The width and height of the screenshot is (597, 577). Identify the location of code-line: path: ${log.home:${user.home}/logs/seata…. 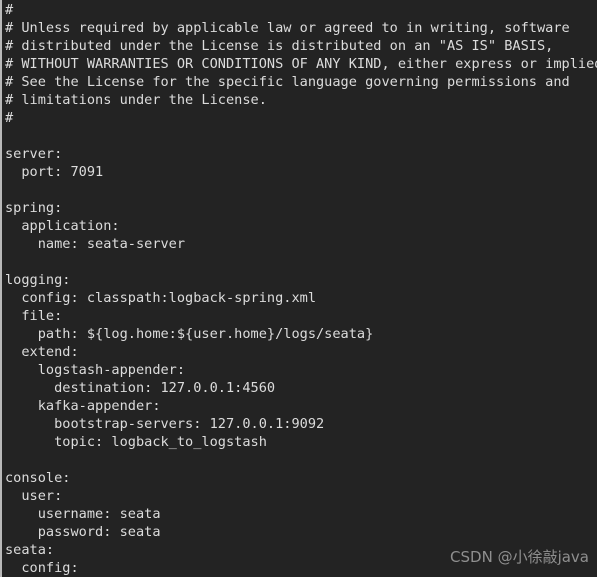
(189, 334).